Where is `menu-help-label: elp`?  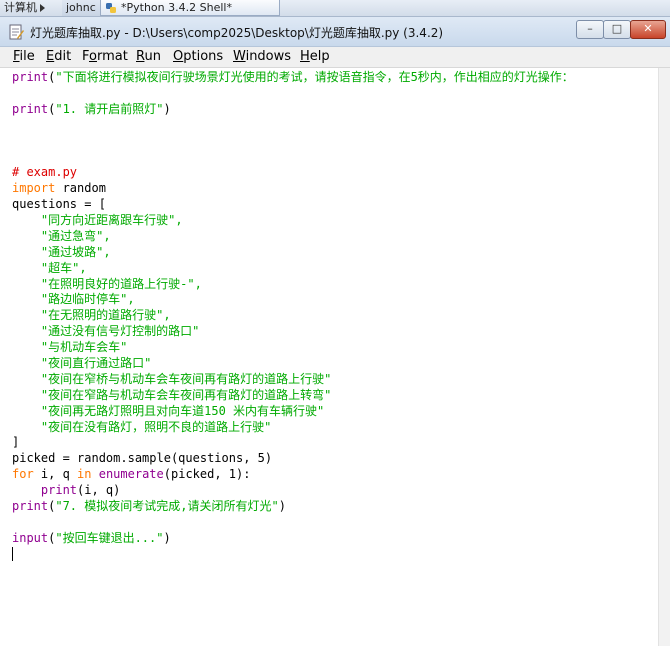
menu-help-label: elp is located at coordinates (319, 56).